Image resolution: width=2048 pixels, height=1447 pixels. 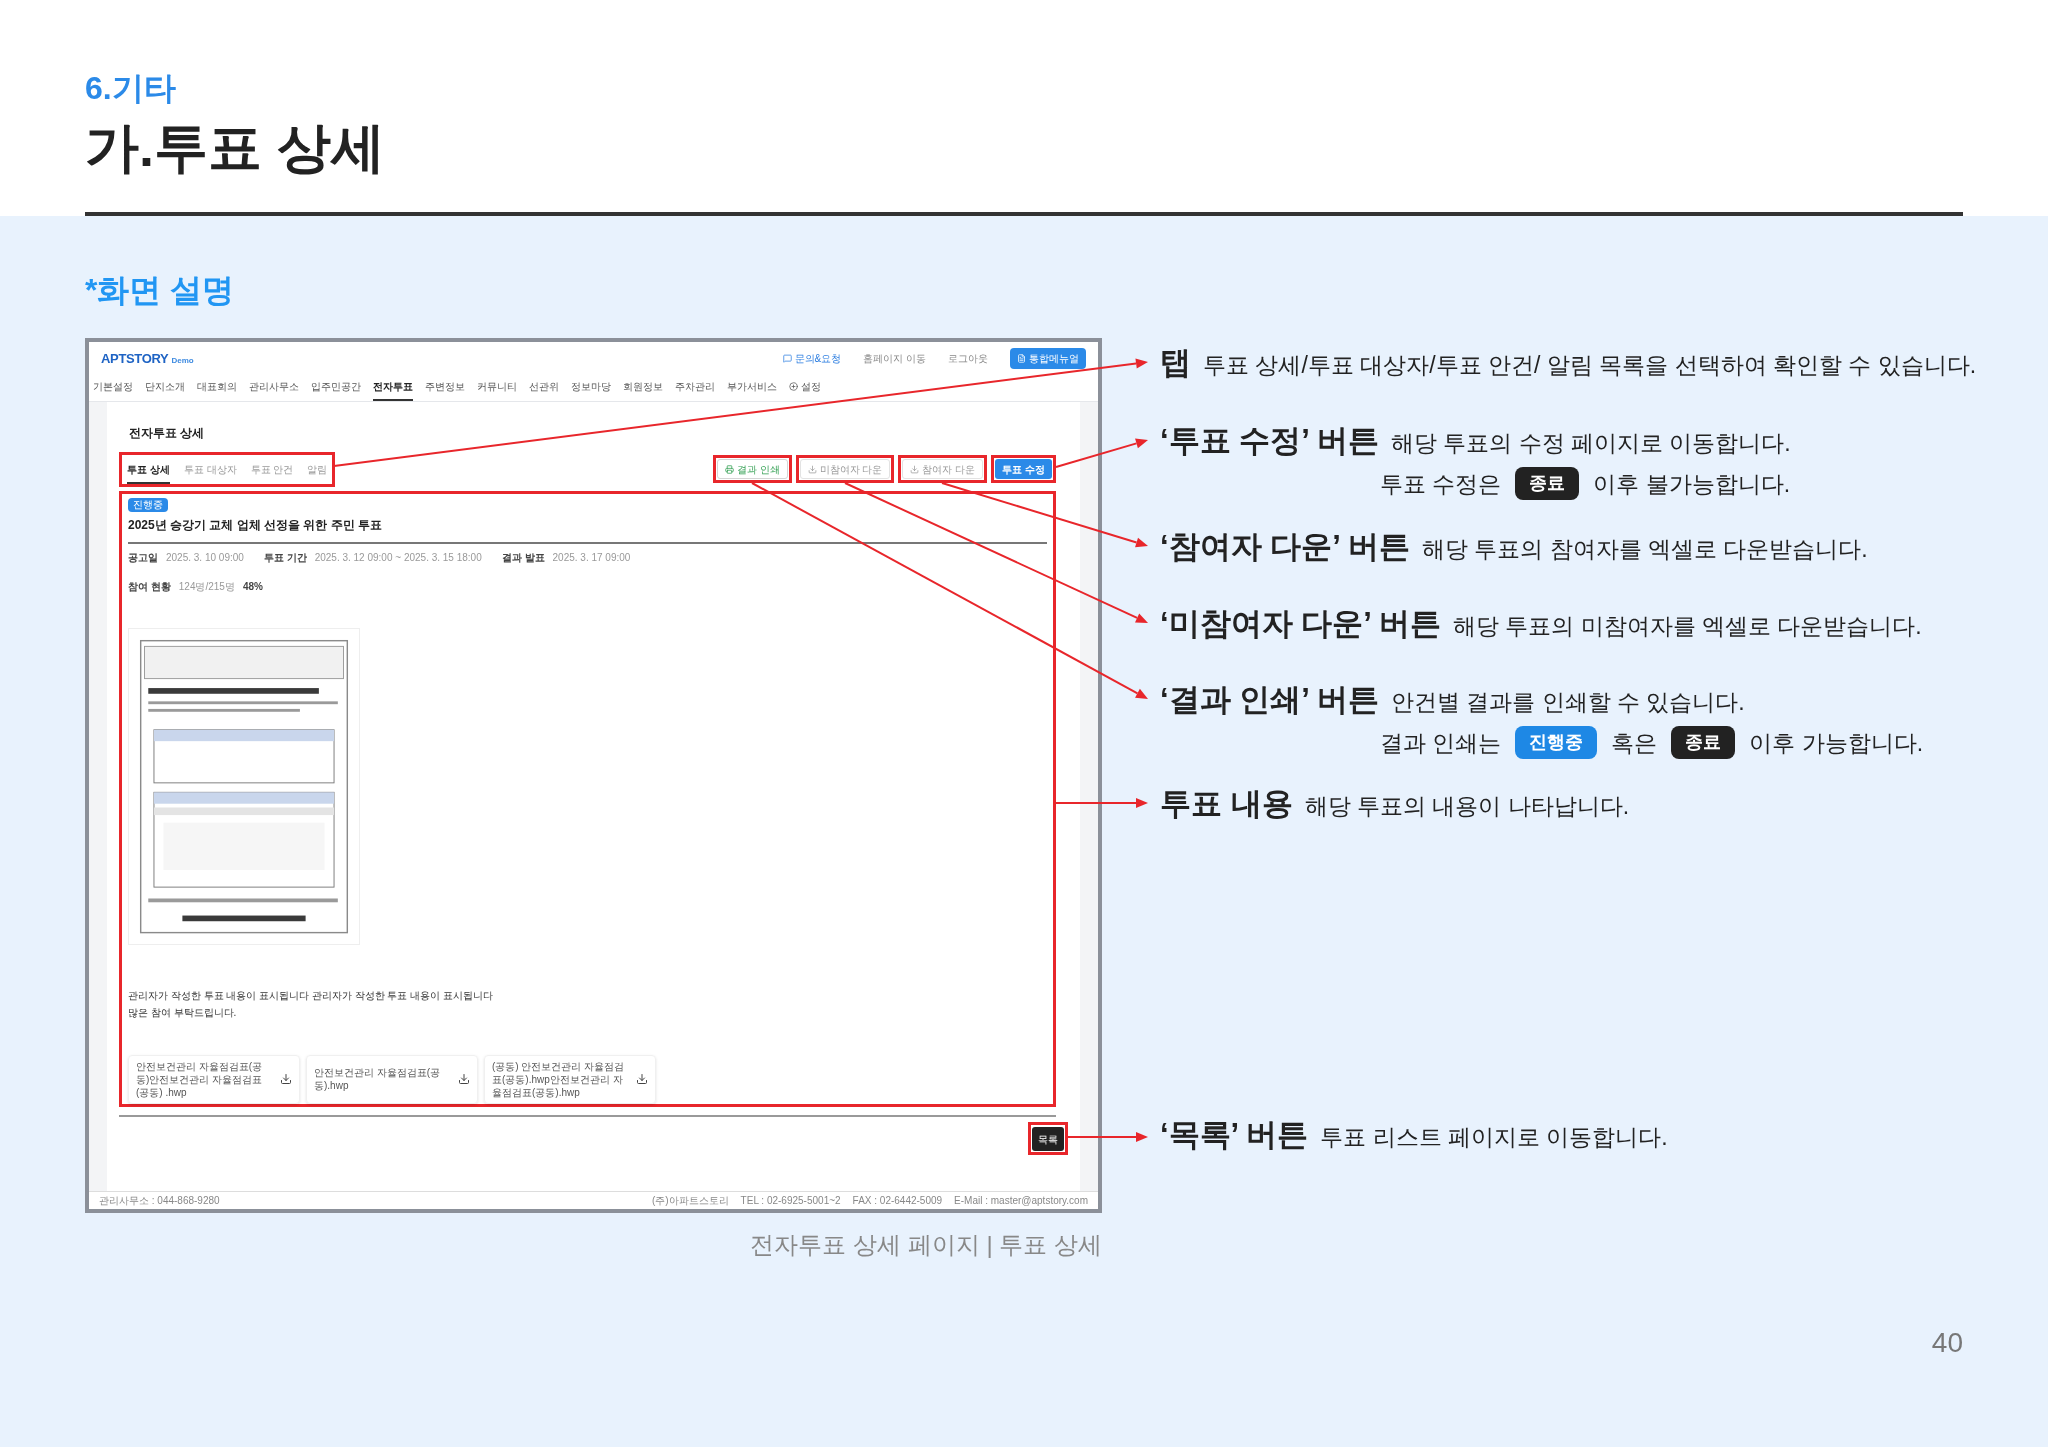 What do you see at coordinates (160, 290) in the screenshot?
I see `section-subtitle: *화면 설명` at bounding box center [160, 290].